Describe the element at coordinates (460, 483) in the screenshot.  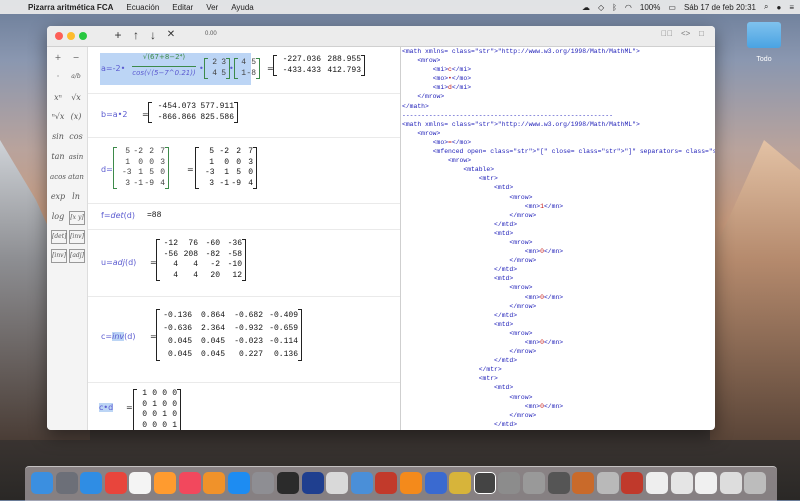
I see `colors-icon` at that location.